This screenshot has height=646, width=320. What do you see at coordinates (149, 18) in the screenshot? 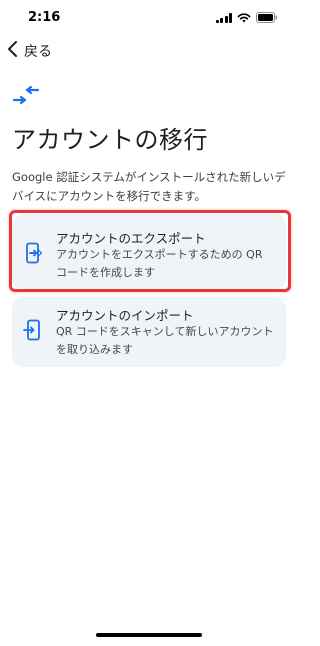
I see `status-bar: 2:16` at bounding box center [149, 18].